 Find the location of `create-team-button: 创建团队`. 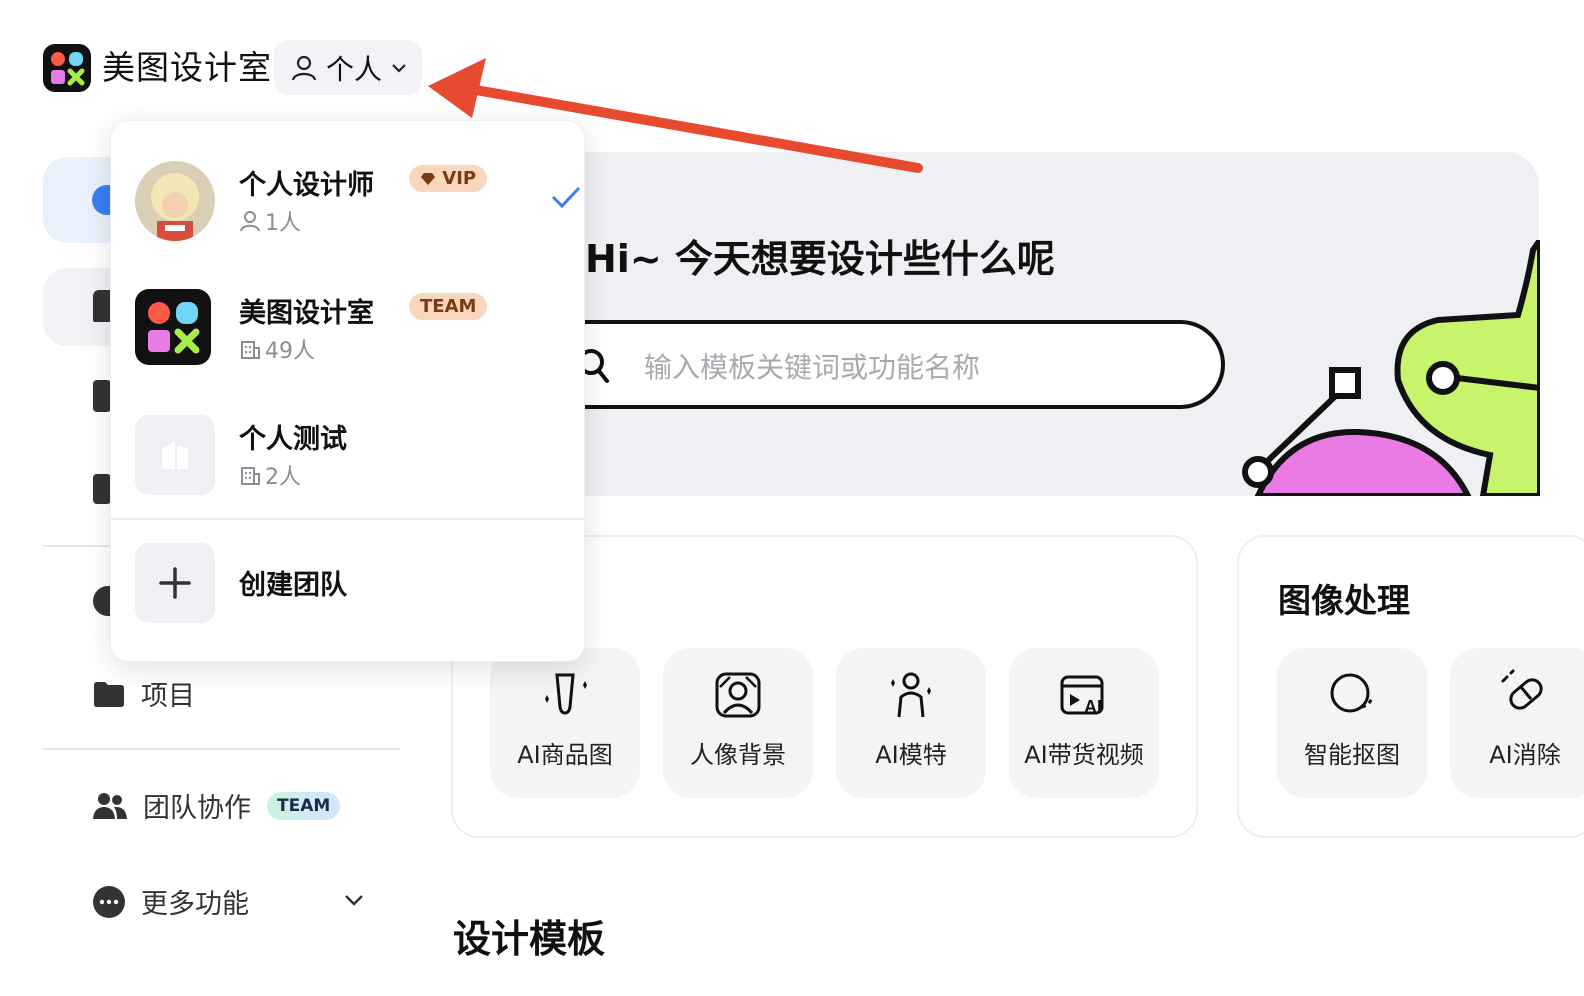

create-team-button: 创建团队 is located at coordinates (345, 583).